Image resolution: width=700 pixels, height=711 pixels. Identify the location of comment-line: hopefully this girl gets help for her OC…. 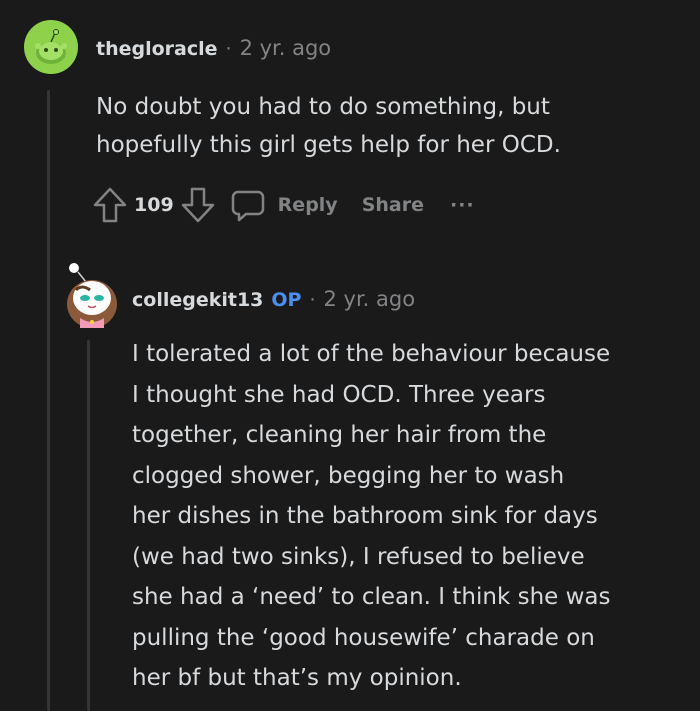
(328, 145).